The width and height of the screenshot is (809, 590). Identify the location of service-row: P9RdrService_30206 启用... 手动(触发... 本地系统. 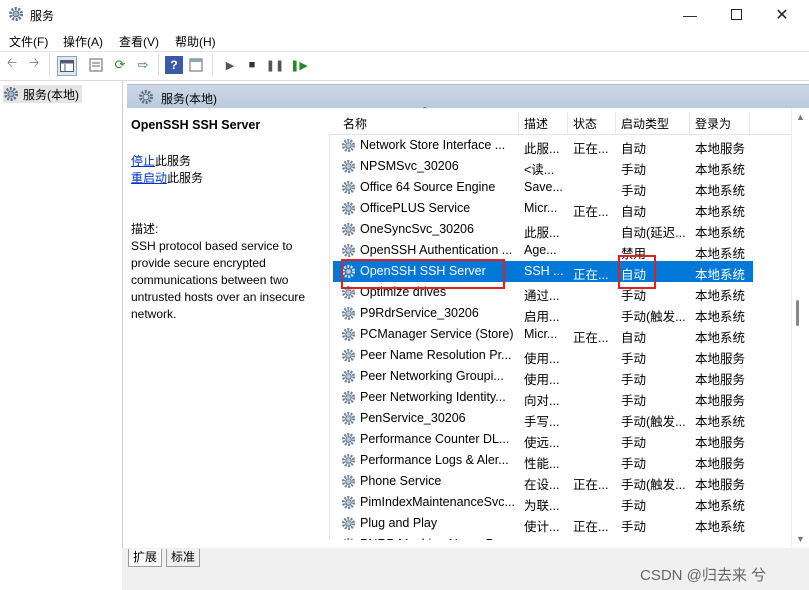
(543, 313).